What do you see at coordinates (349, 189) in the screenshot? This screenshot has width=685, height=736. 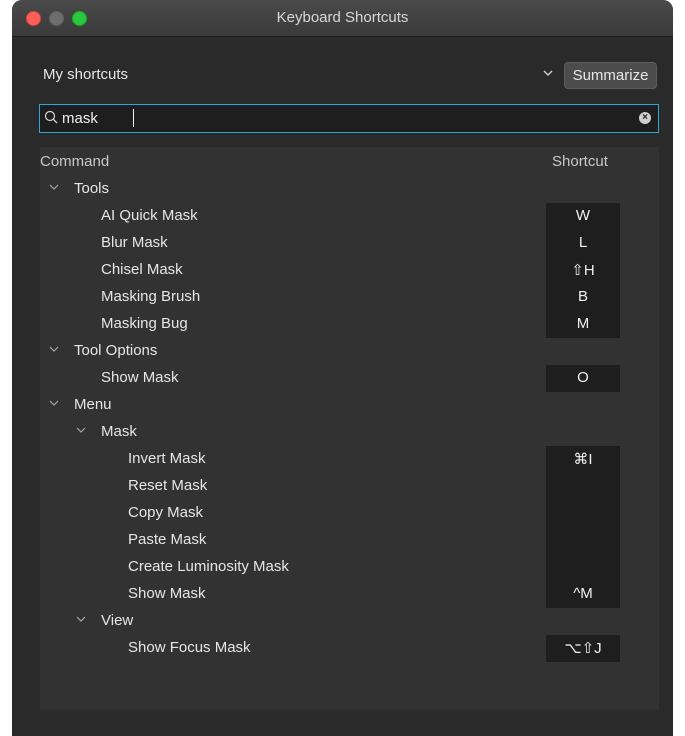 I see `tree-group-row: Tools` at bounding box center [349, 189].